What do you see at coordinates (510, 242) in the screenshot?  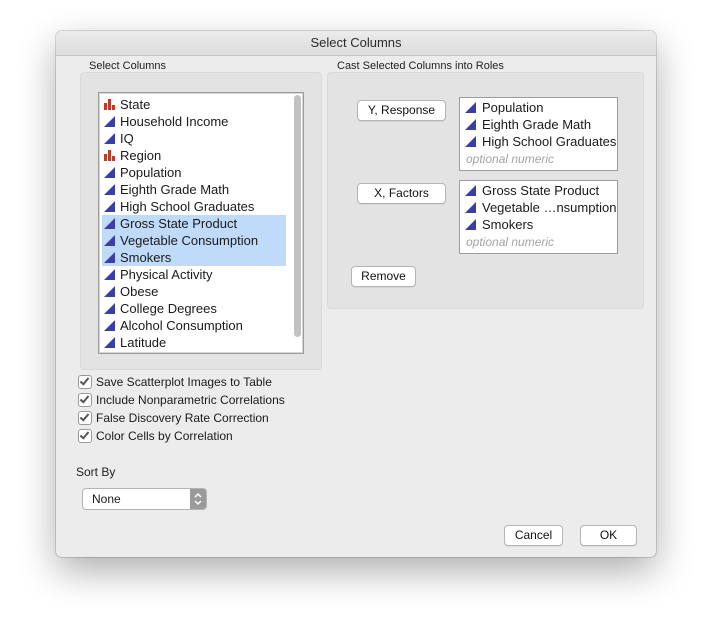 I see `x-role-placeholder: optional numeric` at bounding box center [510, 242].